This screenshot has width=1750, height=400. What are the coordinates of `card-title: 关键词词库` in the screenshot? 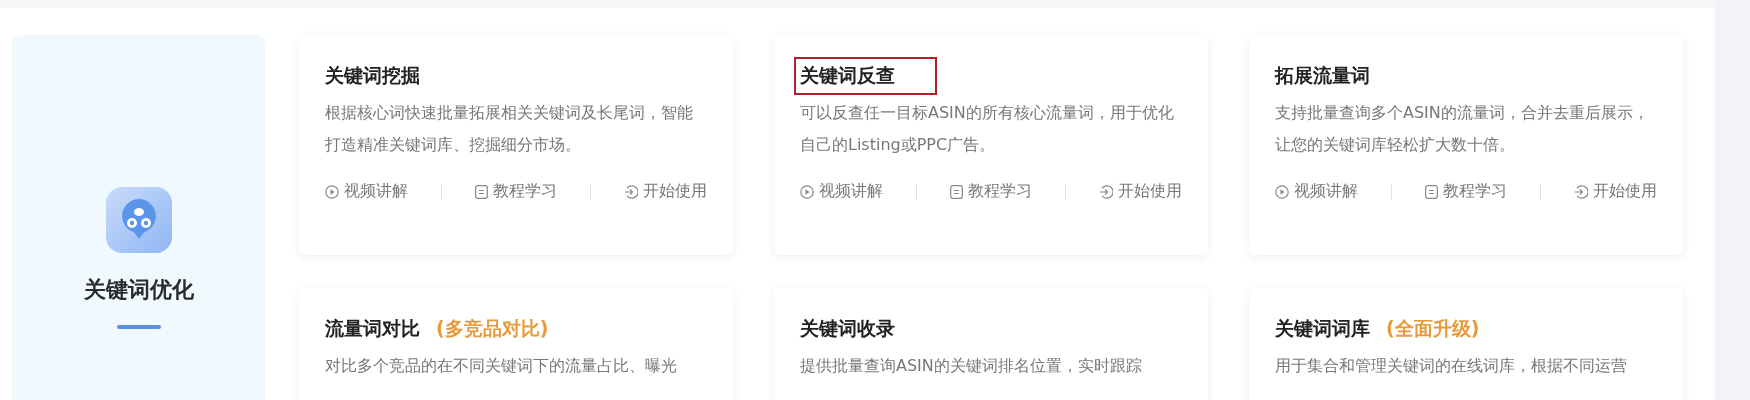 It's located at (1322, 328).